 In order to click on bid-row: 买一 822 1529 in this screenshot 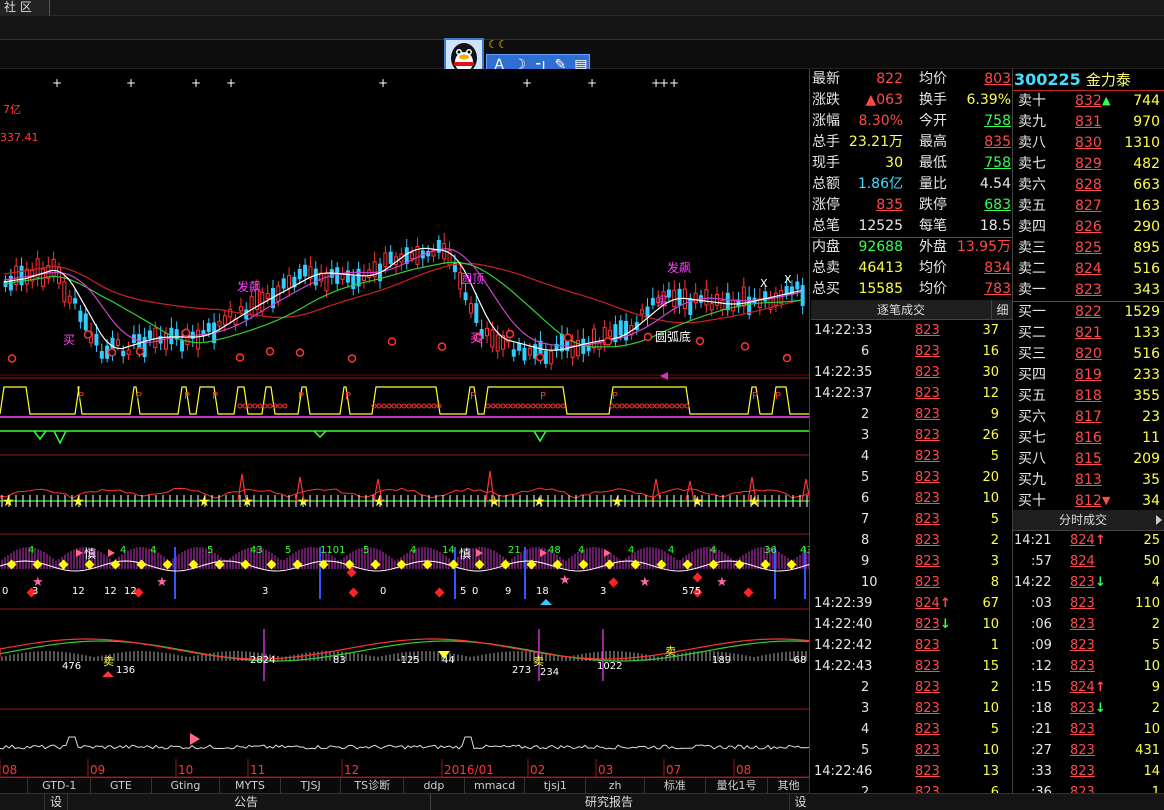, I will do `click(1088, 312)`.